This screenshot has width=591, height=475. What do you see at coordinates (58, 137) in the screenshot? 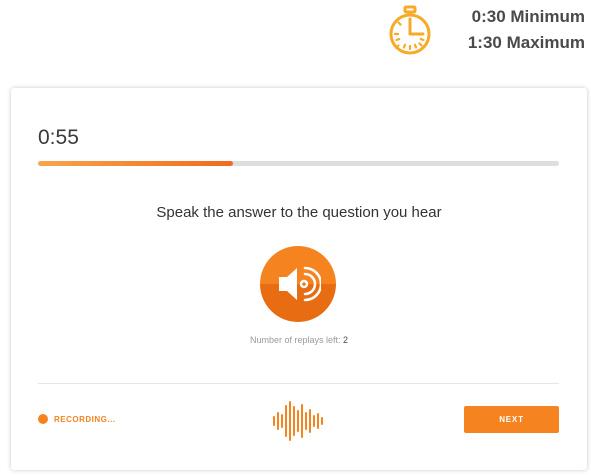
I see `elapsed-time: 0:55` at bounding box center [58, 137].